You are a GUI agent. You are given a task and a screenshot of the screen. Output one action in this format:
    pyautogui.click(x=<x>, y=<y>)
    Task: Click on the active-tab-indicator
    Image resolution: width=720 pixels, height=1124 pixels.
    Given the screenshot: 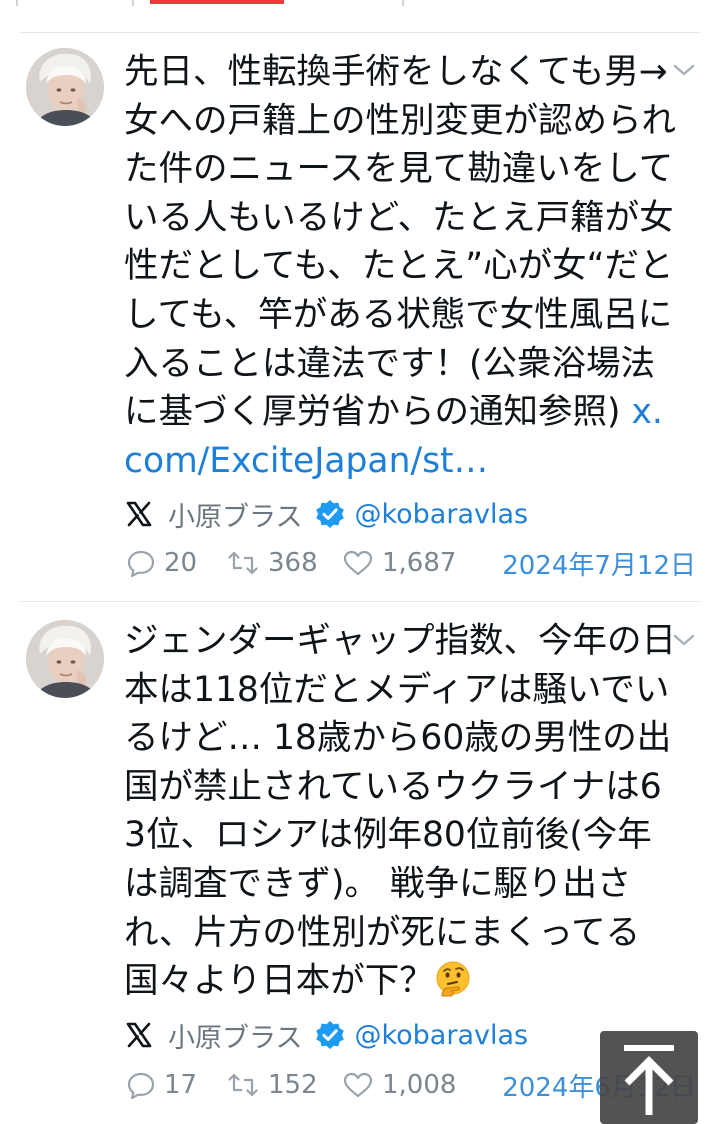 What is the action you would take?
    pyautogui.click(x=217, y=2)
    